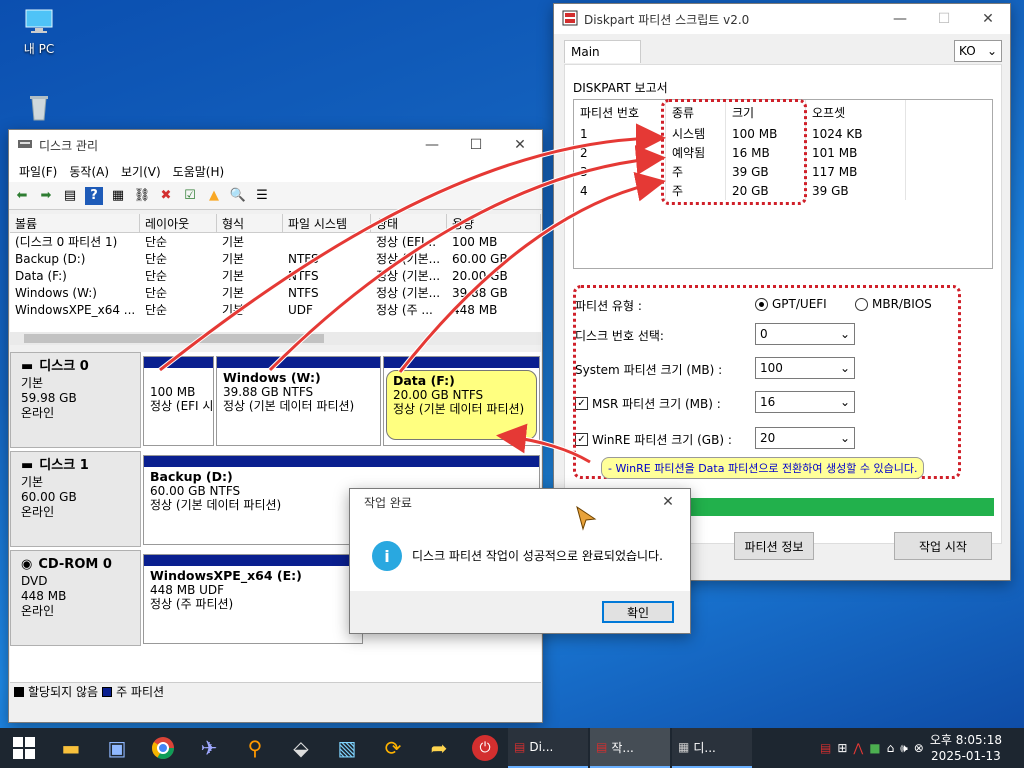  Describe the element at coordinates (668, 502) in the screenshot. I see `dialog-close-button: ✕` at that location.